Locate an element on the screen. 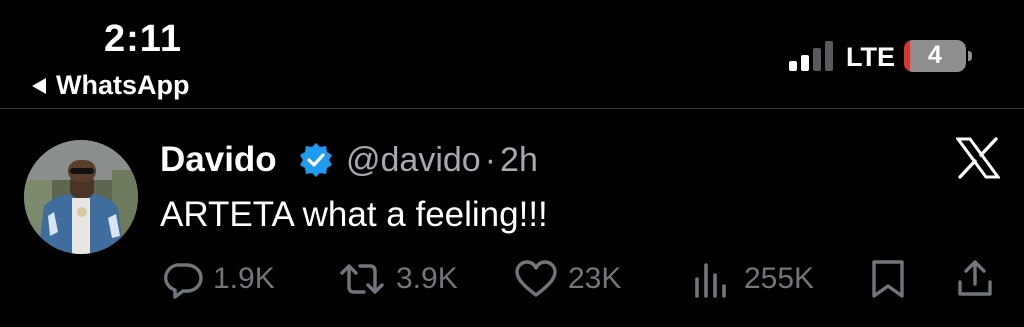 This screenshot has width=1024, height=327. bookmark-icon is located at coordinates (888, 279).